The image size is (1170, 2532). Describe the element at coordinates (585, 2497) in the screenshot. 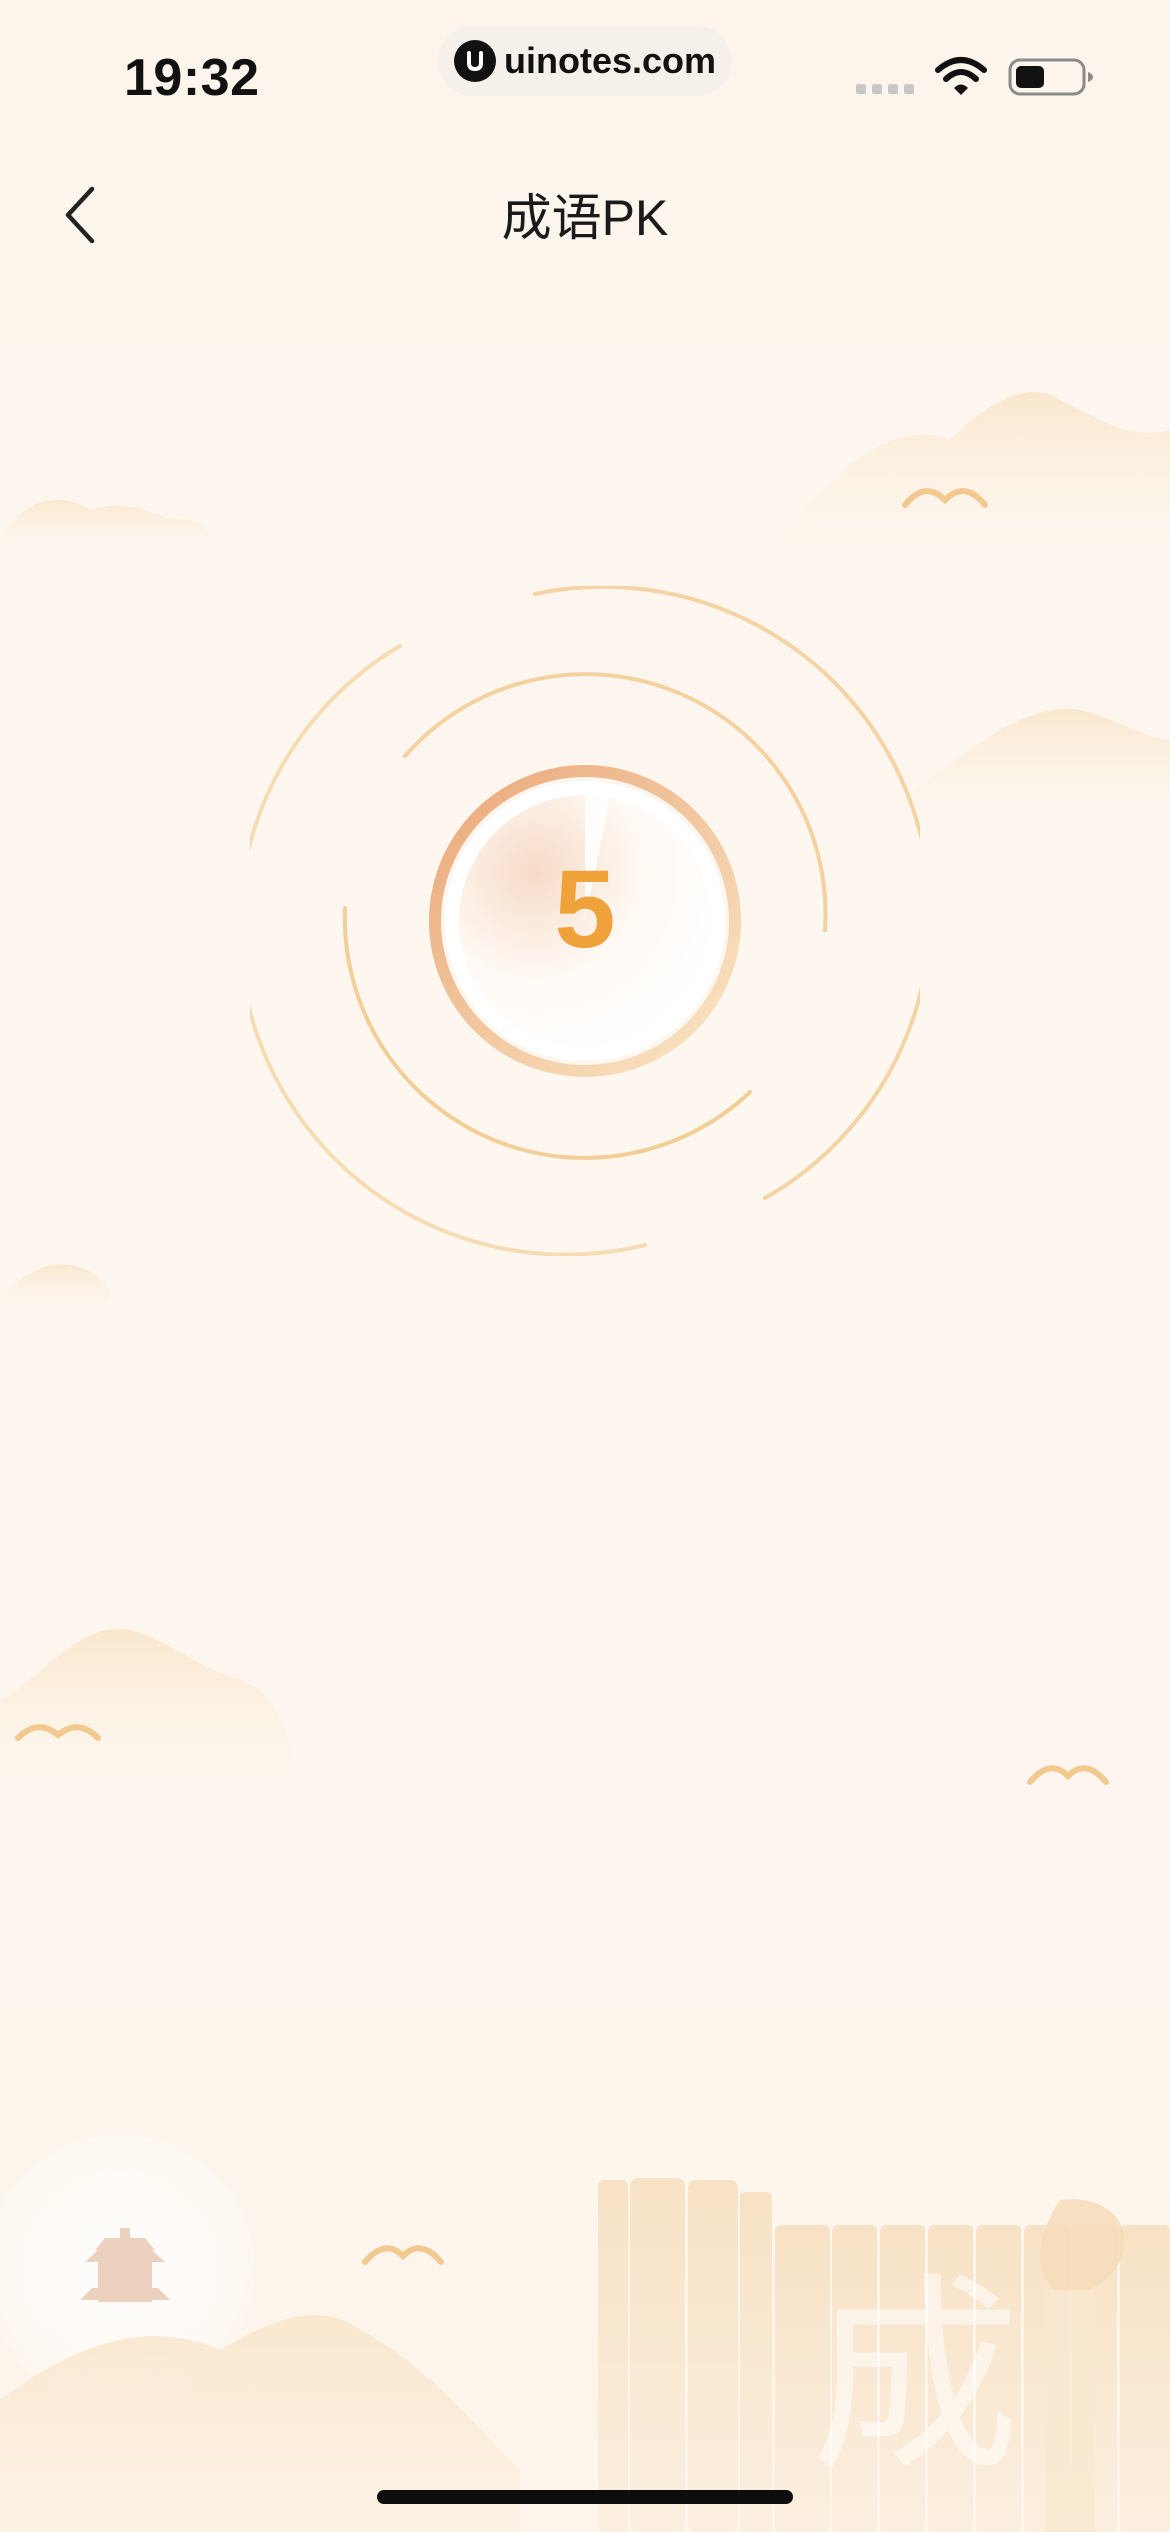

I see `home-indicator` at that location.